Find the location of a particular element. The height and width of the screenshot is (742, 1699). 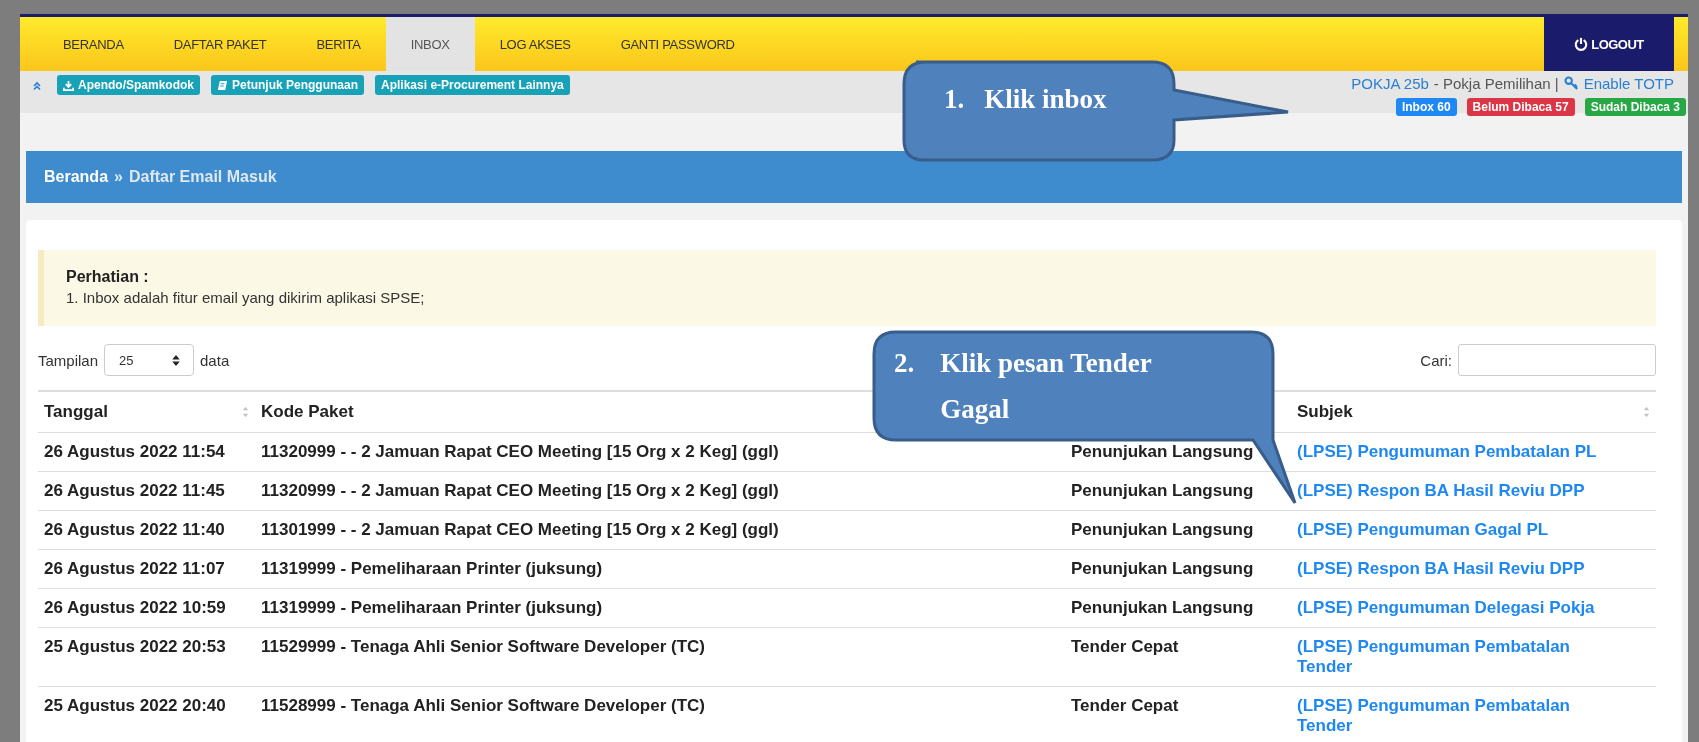

user-link: POKJA 25b is located at coordinates (1390, 83).